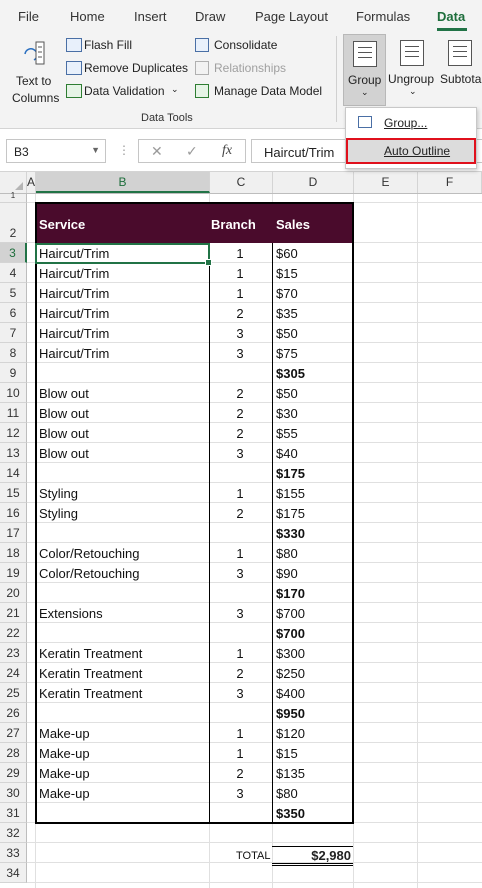  I want to click on row-header: 18, so click(13, 553).